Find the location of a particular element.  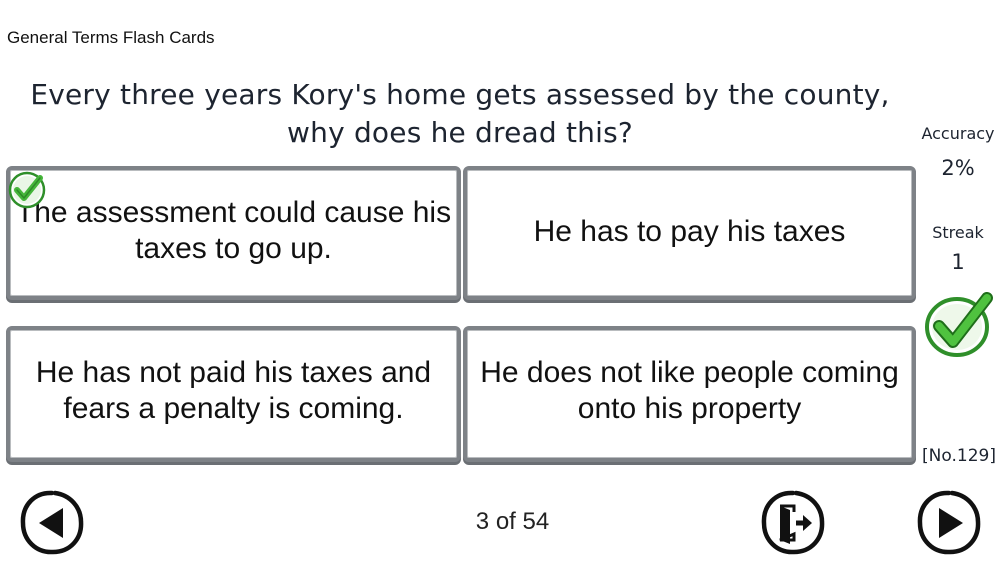

next-card-button is located at coordinates (949, 523).